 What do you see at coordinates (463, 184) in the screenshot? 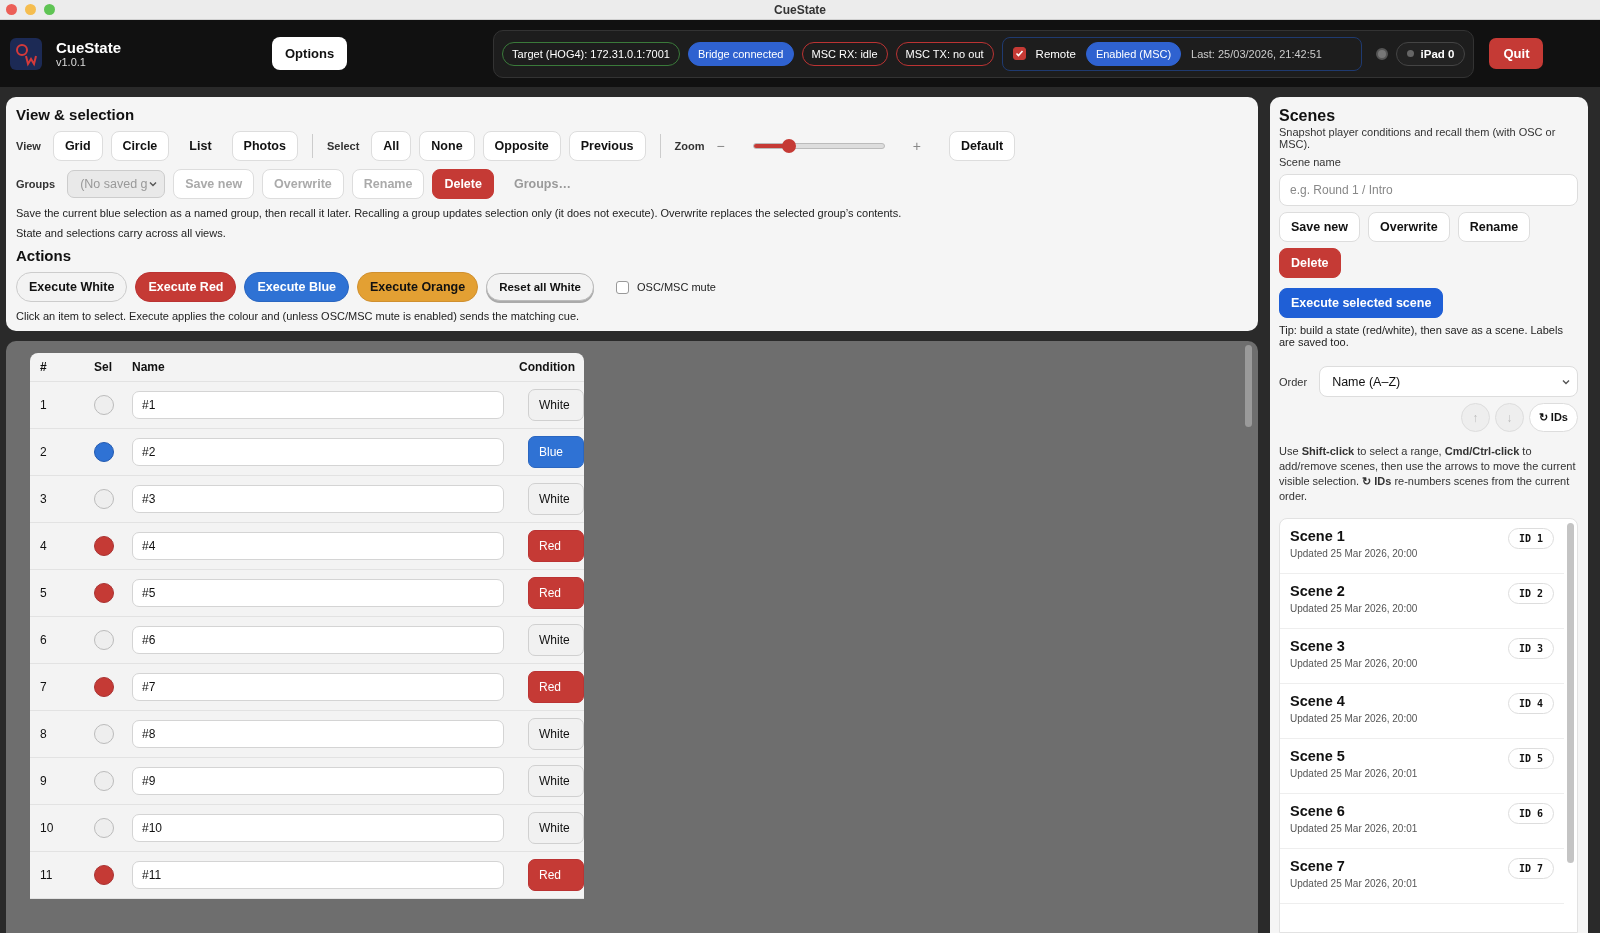
I see `group-button: Delete` at bounding box center [463, 184].